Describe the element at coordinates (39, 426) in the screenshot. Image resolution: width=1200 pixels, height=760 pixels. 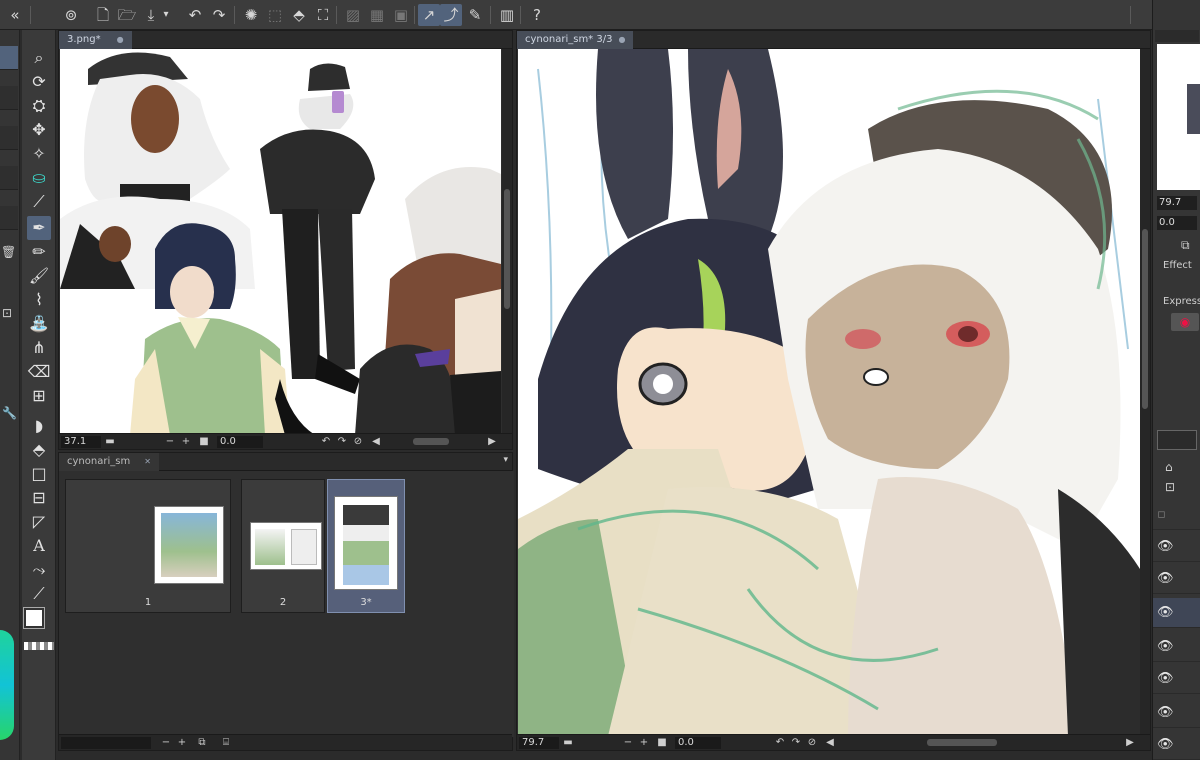
I see `blend-tool-icon: ◗` at that location.